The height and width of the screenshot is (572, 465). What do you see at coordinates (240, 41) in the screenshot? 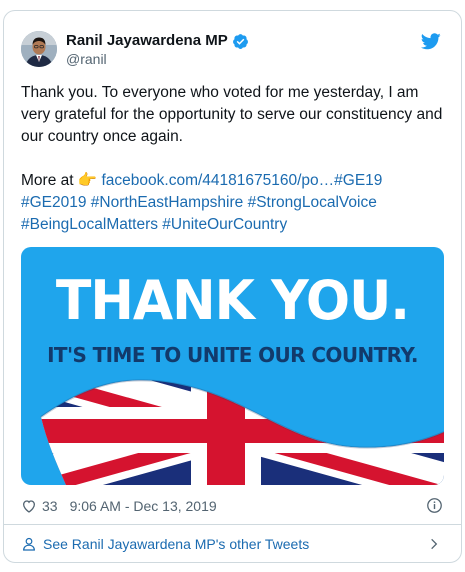
I see `verified-badge-icon` at bounding box center [240, 41].